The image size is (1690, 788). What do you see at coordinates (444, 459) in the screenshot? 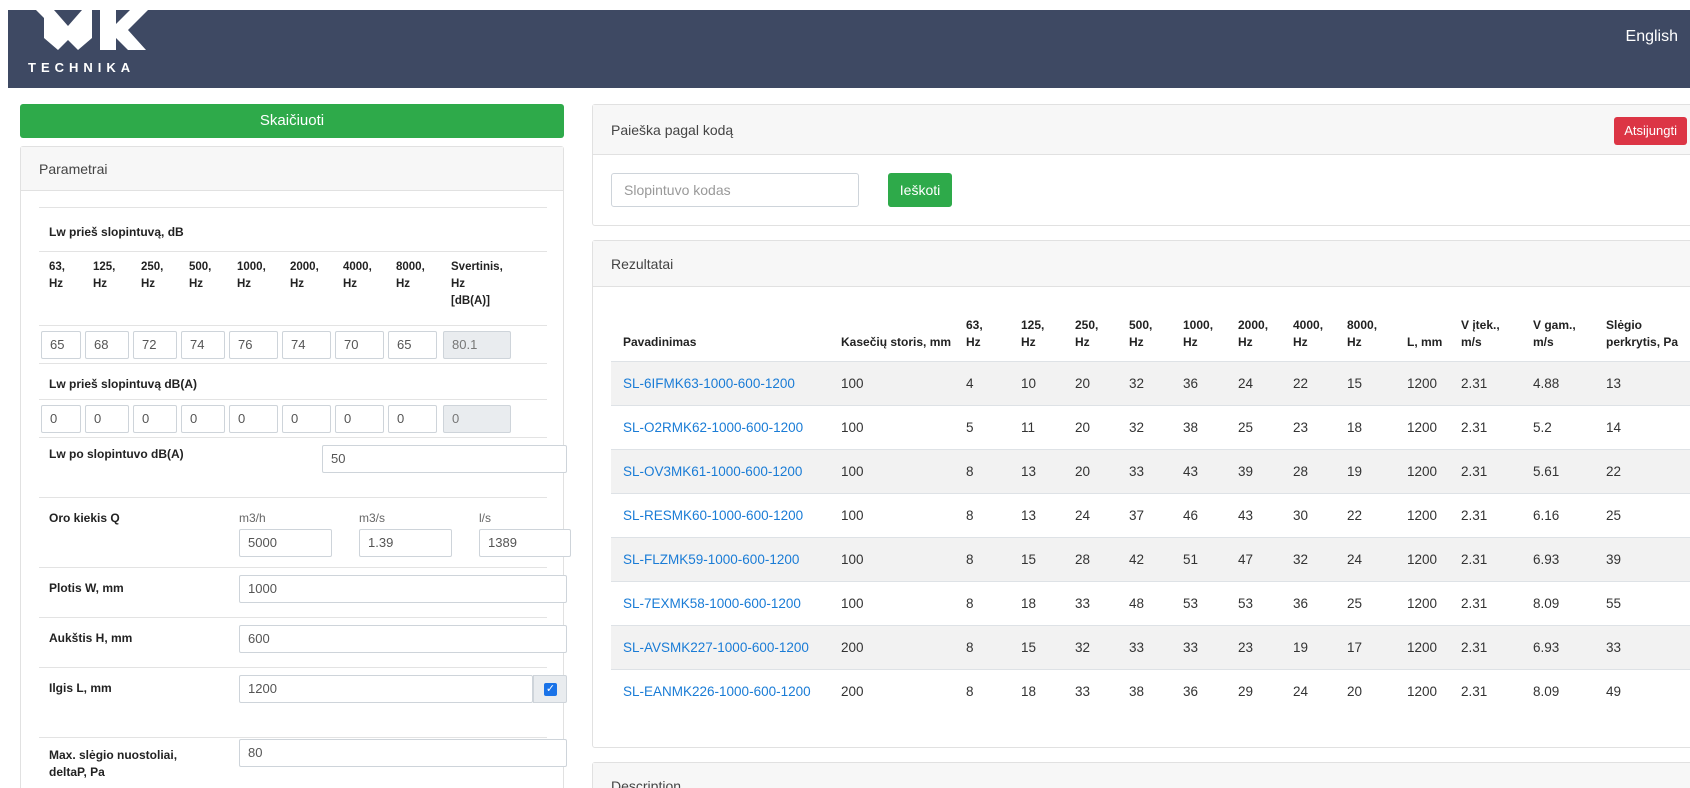
I see `lw-after-input: 50` at bounding box center [444, 459].